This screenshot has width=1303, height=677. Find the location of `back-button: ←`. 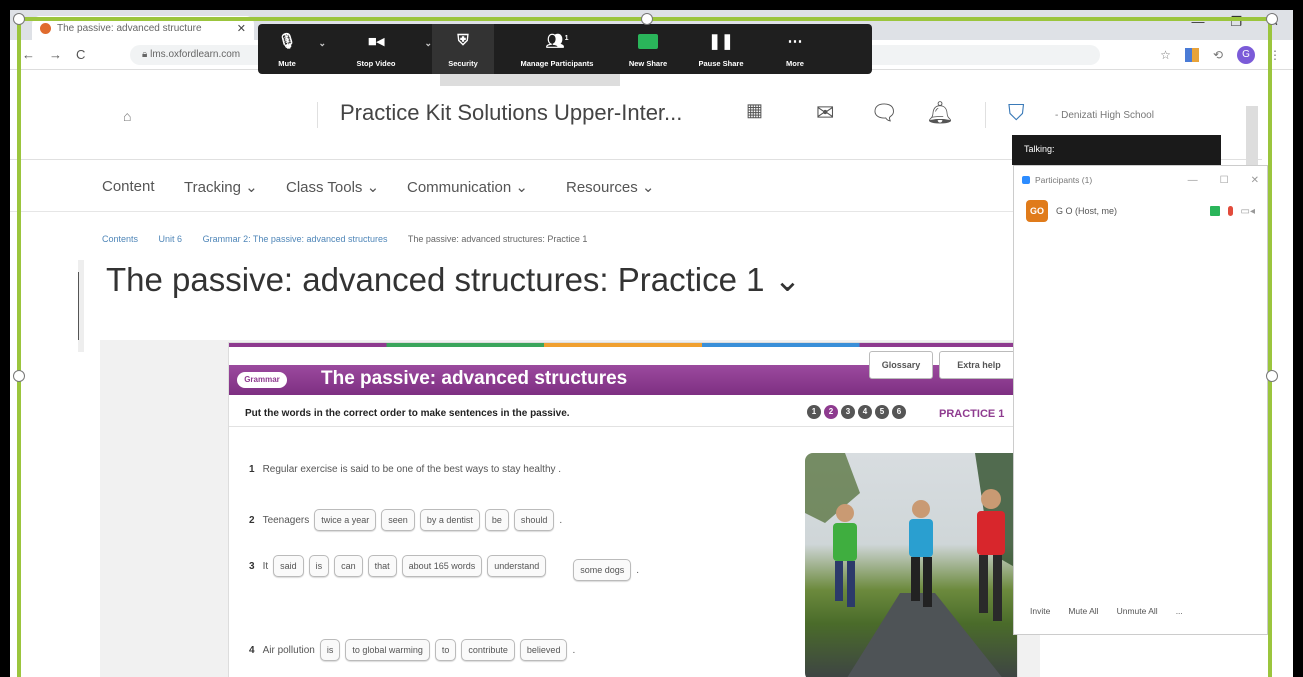

back-button: ← is located at coordinates (28, 54).